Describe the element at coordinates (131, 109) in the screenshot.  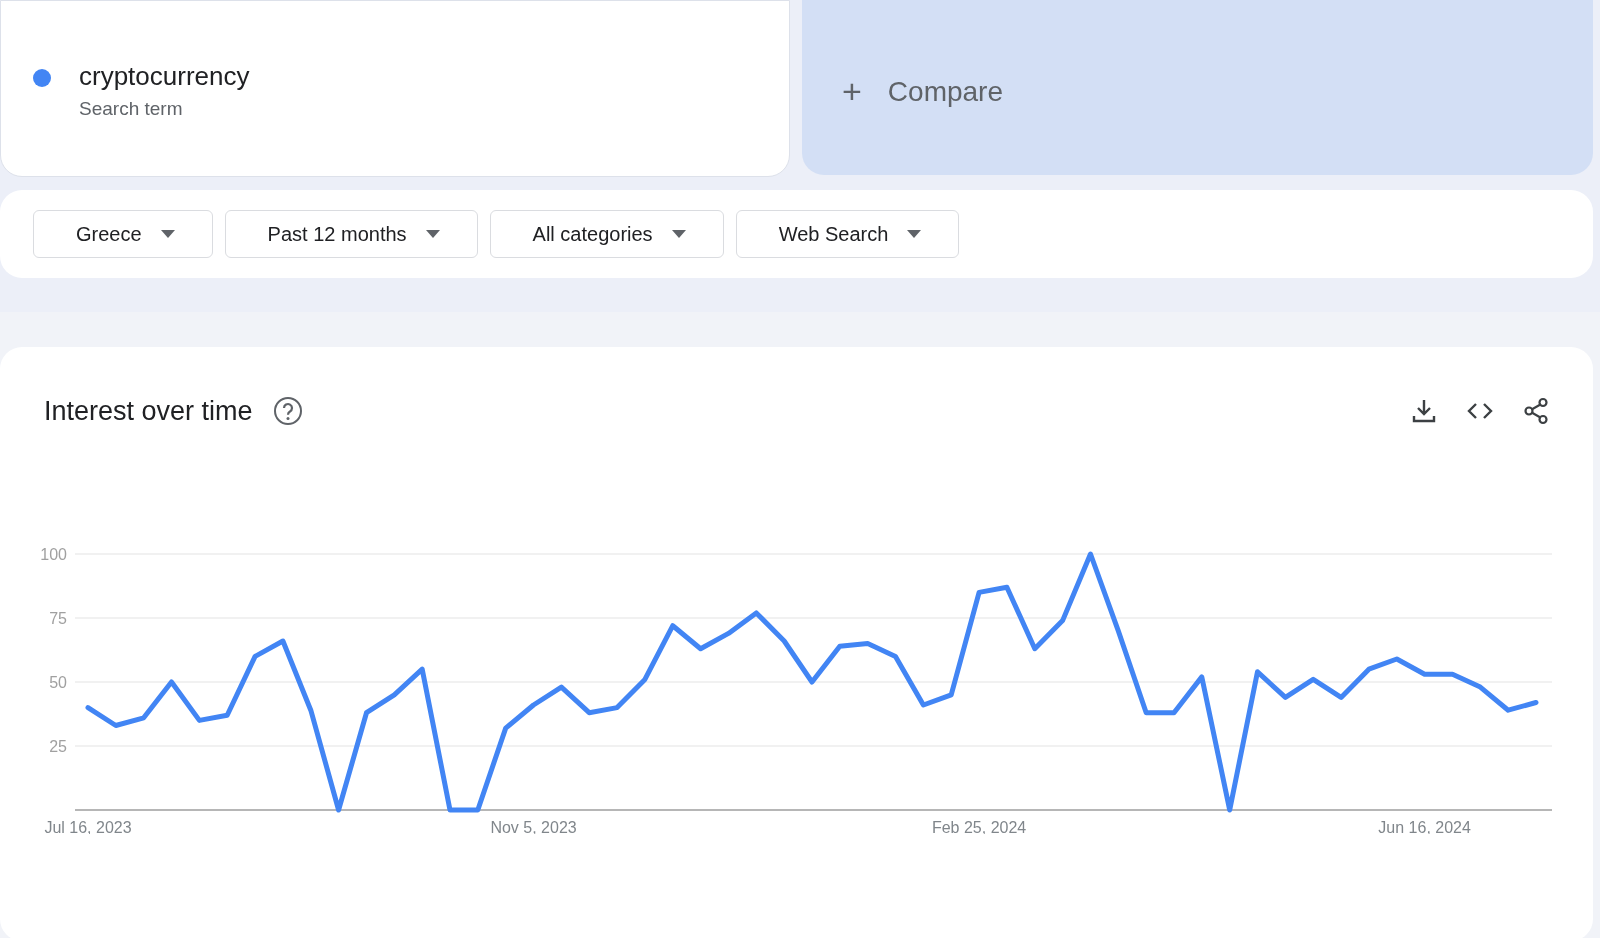
I see `search-term-type: Search term` at that location.